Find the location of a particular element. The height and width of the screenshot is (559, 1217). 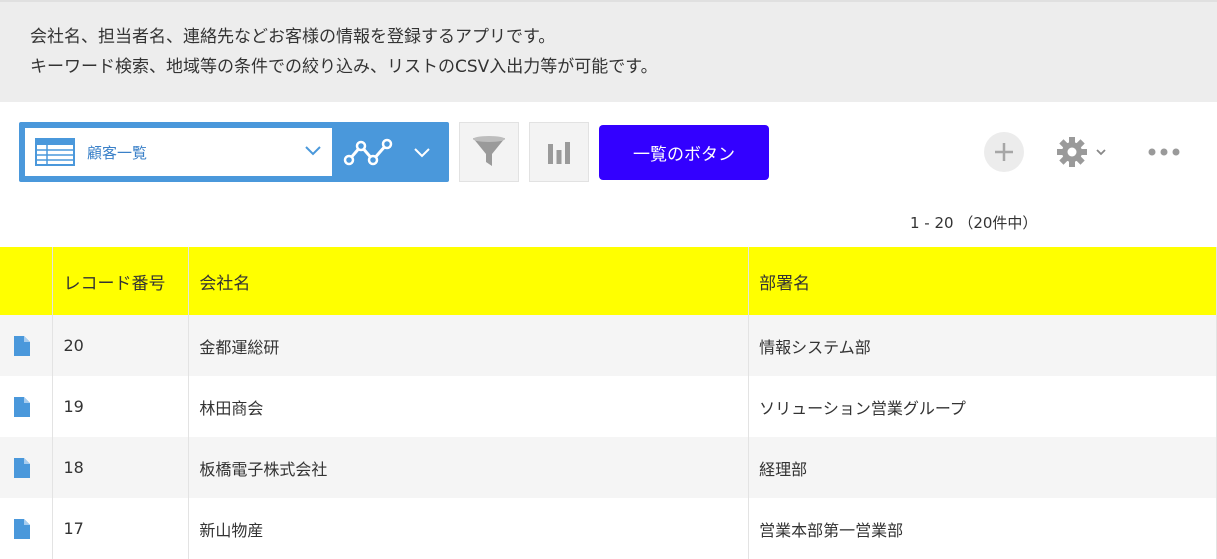

filter-icon is located at coordinates (489, 151).